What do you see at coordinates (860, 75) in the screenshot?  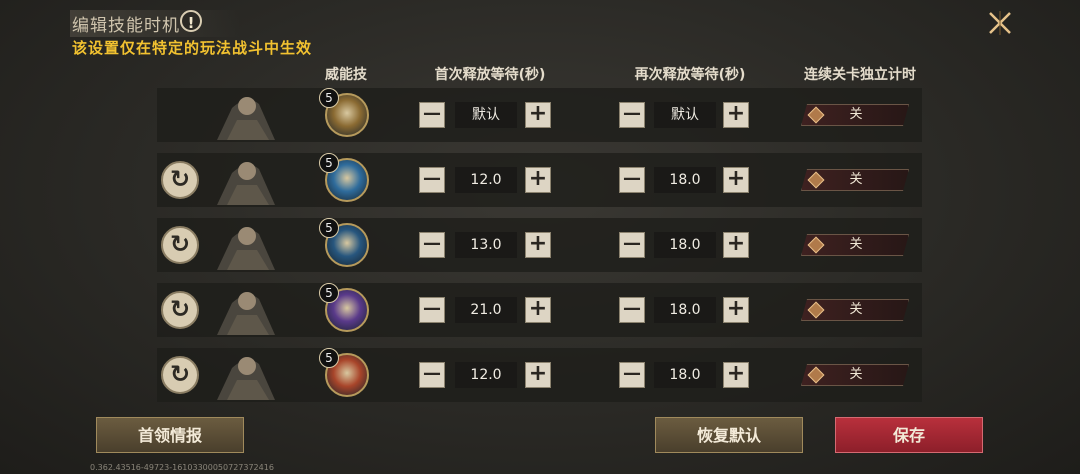 I see `header-independent-timer: 连续关卡独立计时` at bounding box center [860, 75].